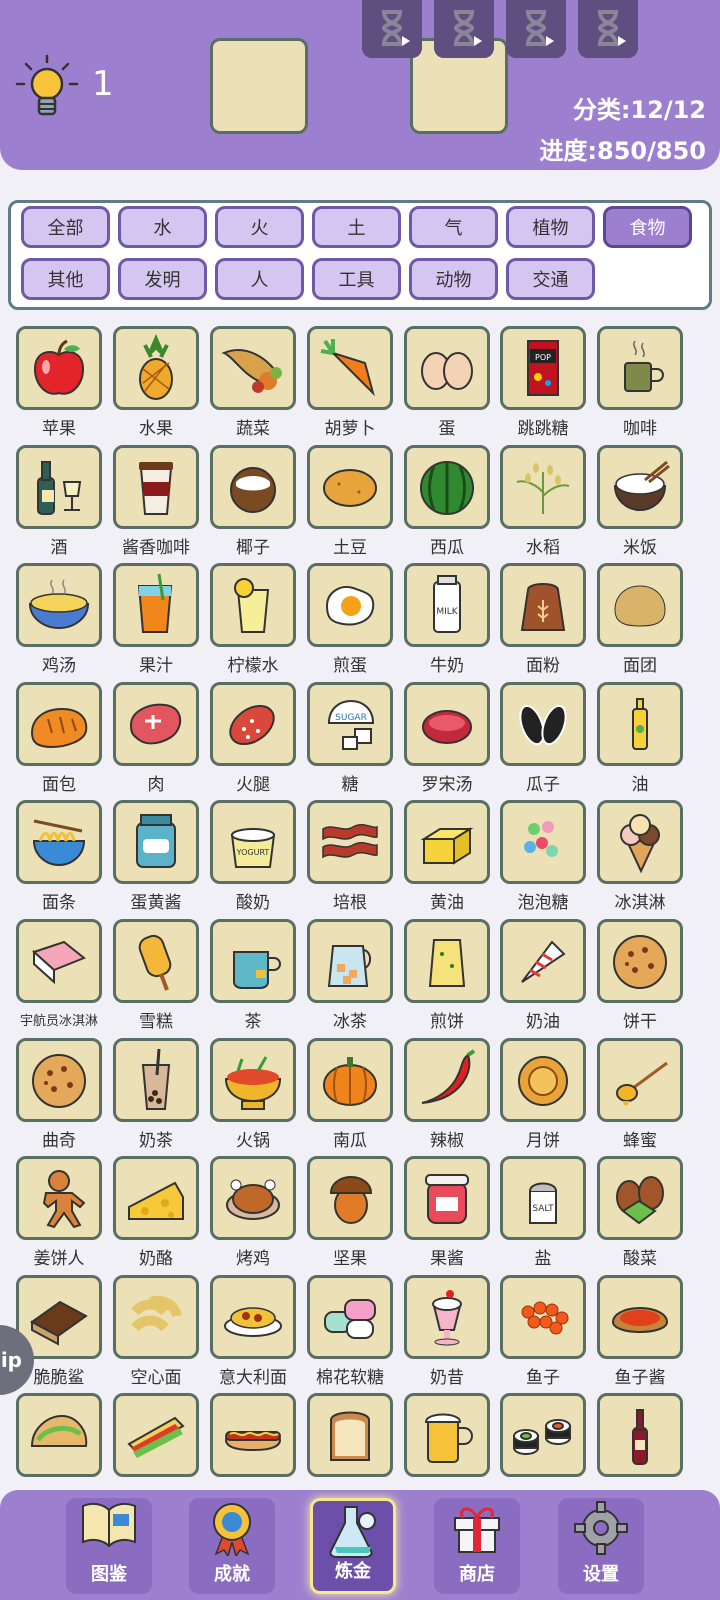 This screenshot has width=720, height=1600. What do you see at coordinates (447, 842) in the screenshot?
I see `butter-icon` at bounding box center [447, 842].